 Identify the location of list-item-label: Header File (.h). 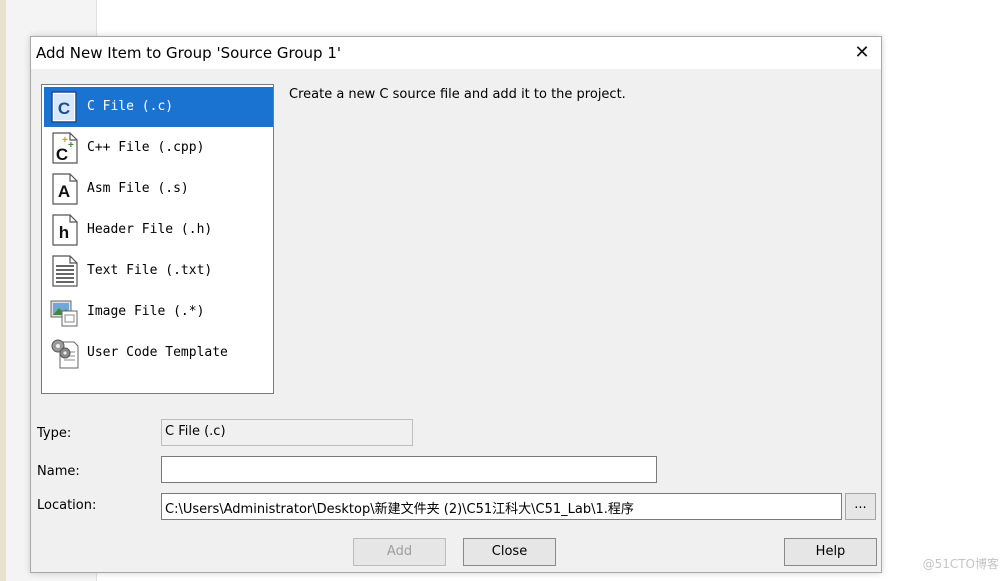
(150, 229).